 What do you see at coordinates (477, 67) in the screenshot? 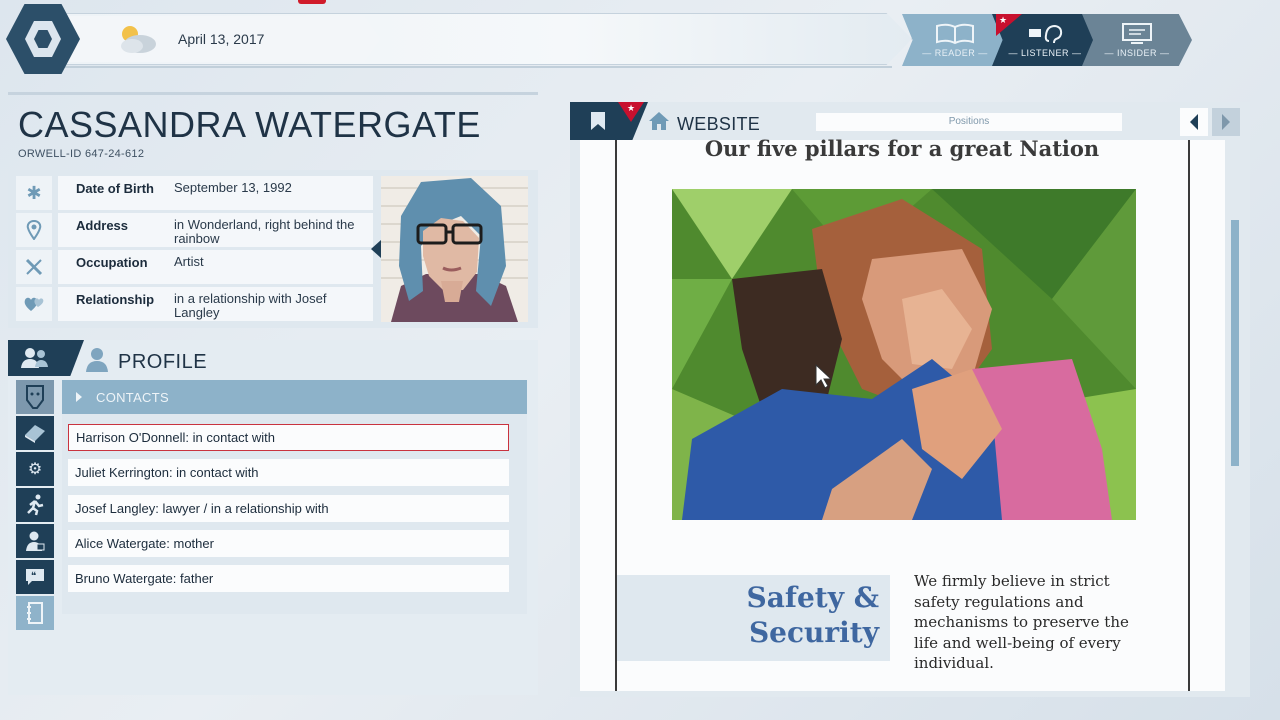
I see `top-bar-divider` at bounding box center [477, 67].